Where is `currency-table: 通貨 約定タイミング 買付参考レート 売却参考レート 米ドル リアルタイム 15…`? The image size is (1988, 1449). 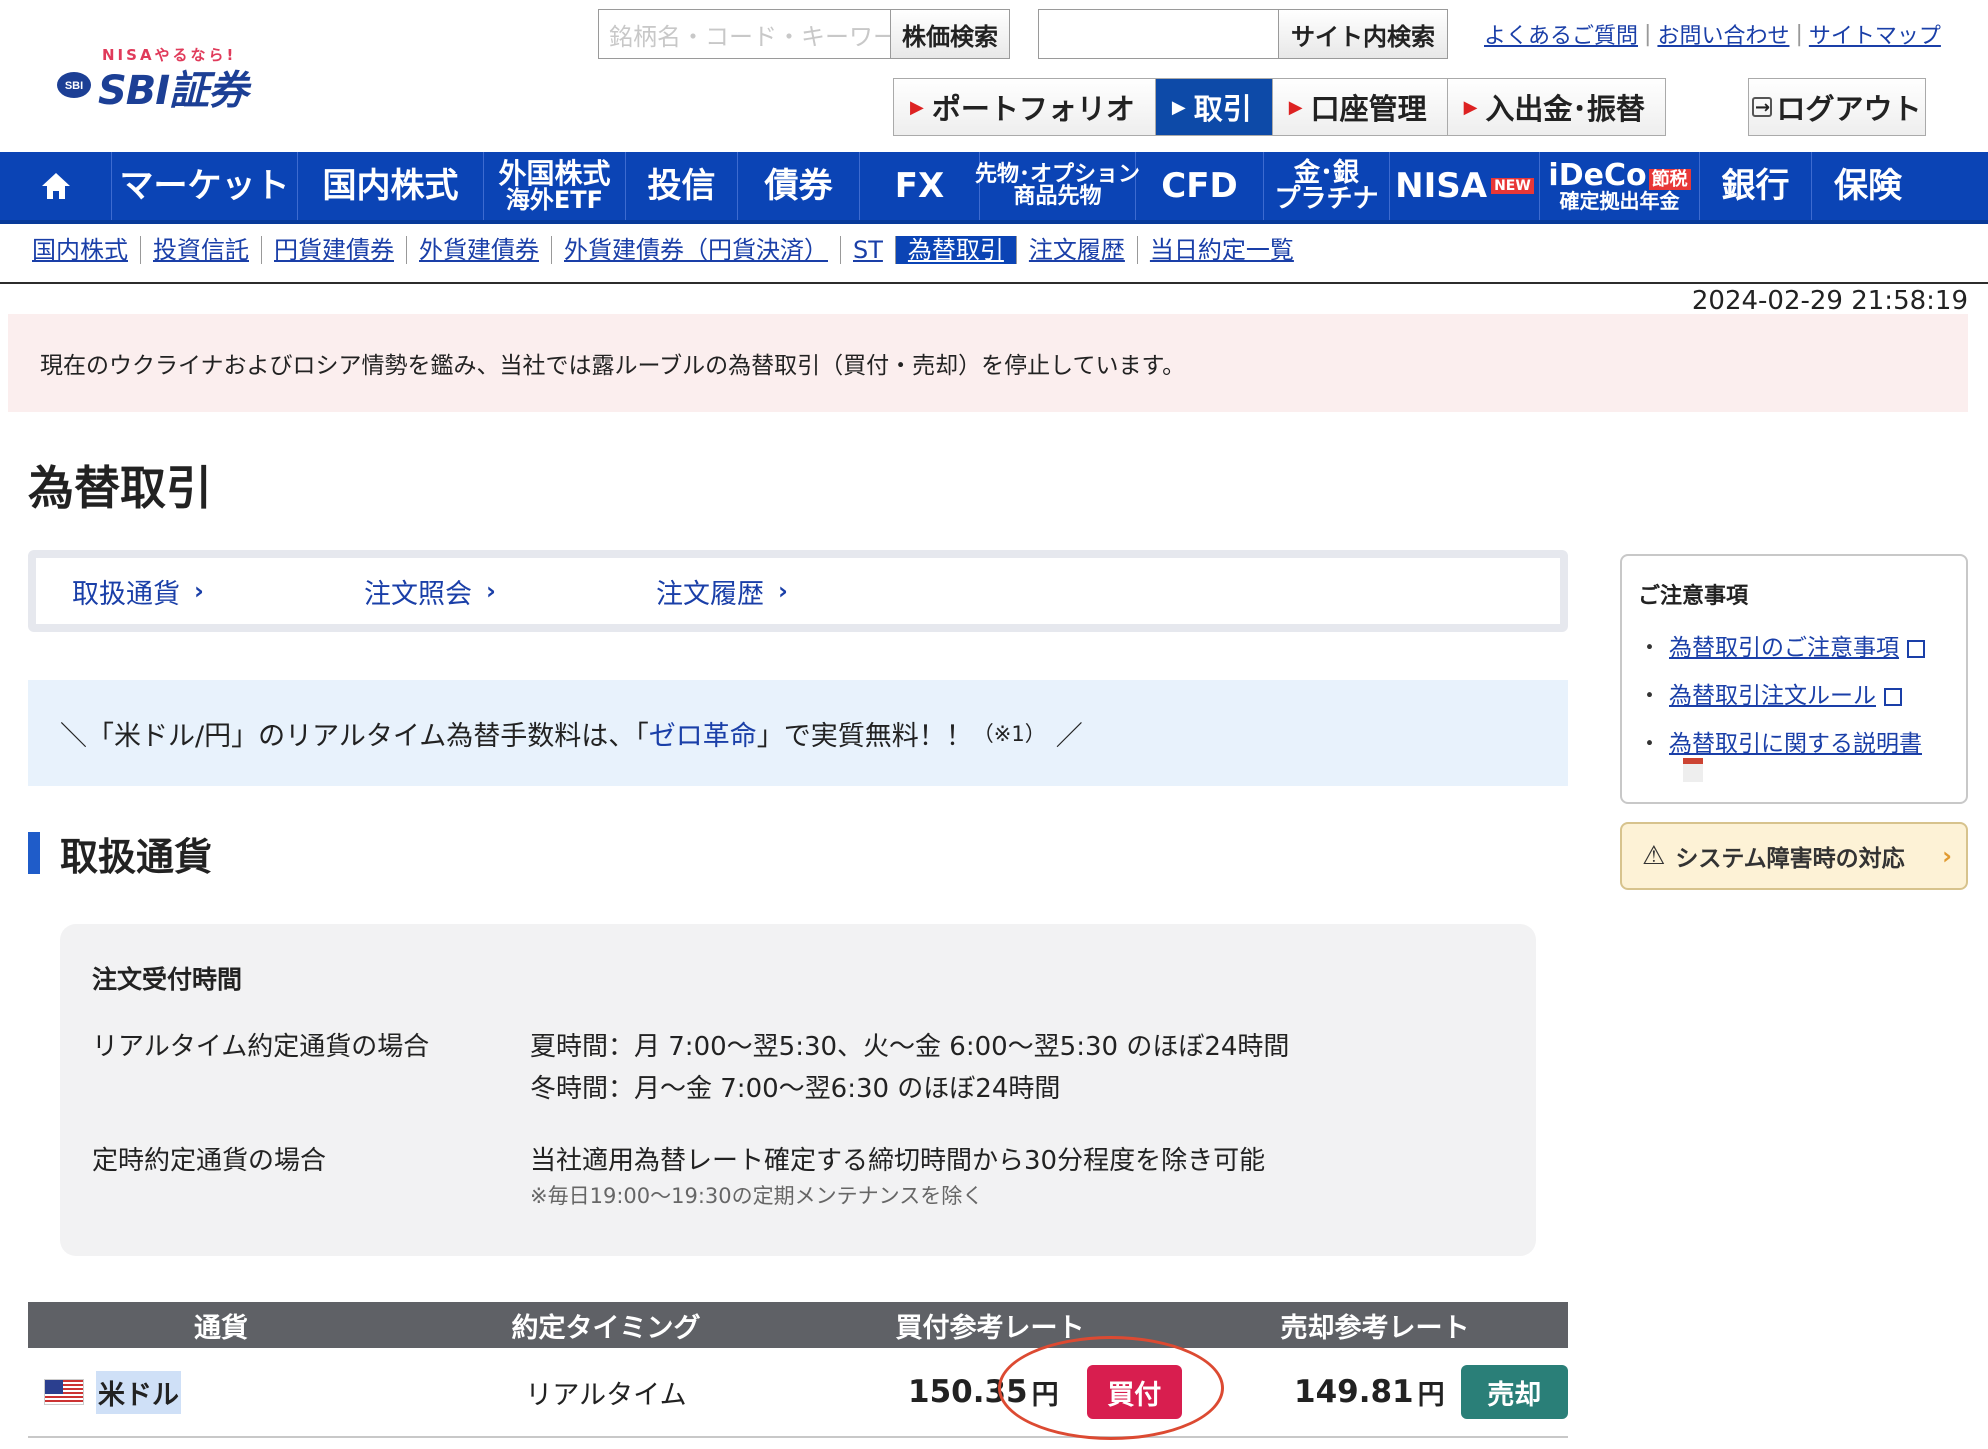
currency-table: 通貨 約定タイミング 買付参考レート 売却参考レート 米ドル リアルタイム 15… is located at coordinates (798, 1370).